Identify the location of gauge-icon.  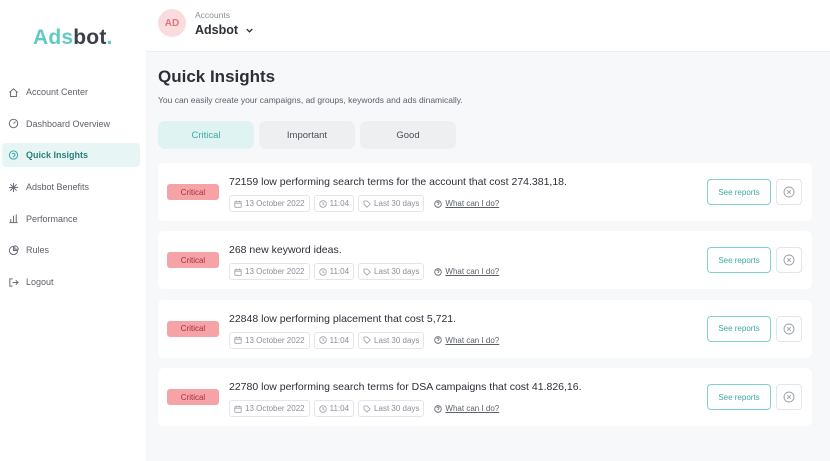
(13, 123).